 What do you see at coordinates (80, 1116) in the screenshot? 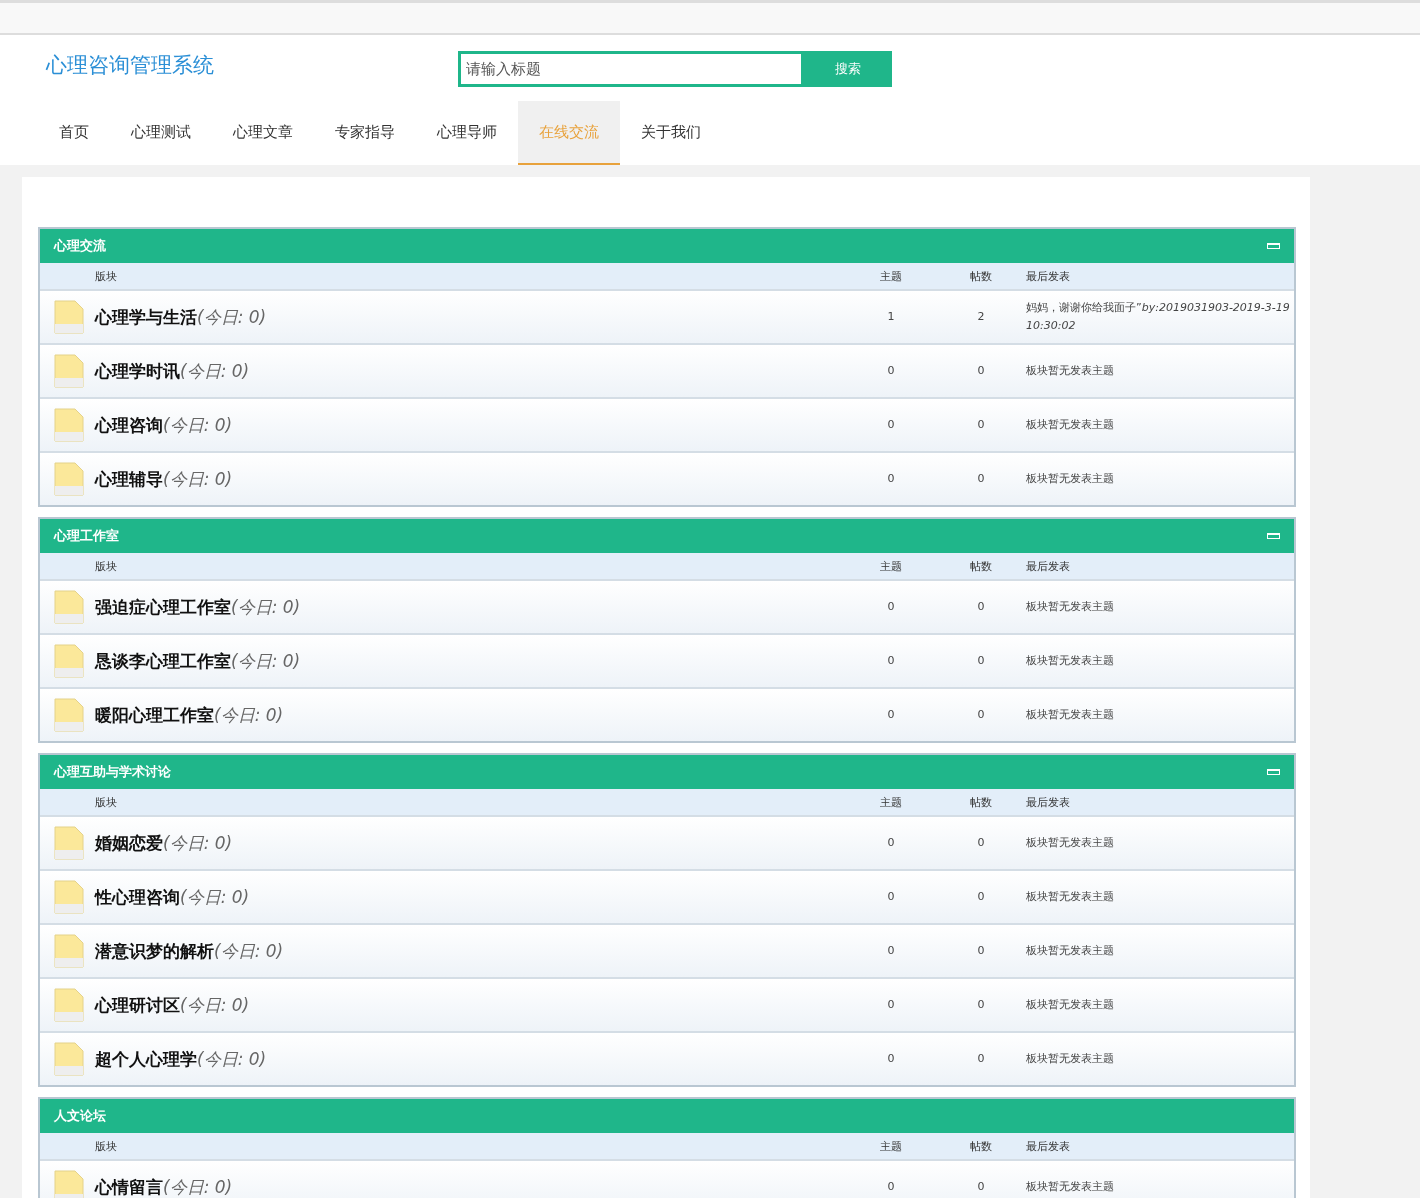
I see `group-title: 人文论坛` at bounding box center [80, 1116].